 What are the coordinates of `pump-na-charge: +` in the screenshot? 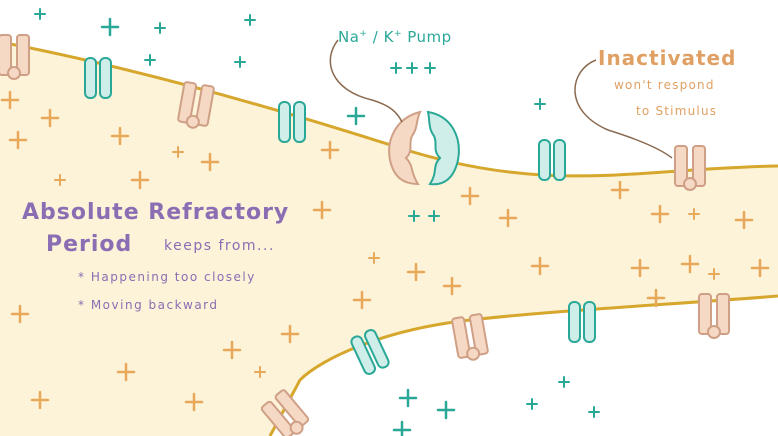 It's located at (363, 34).